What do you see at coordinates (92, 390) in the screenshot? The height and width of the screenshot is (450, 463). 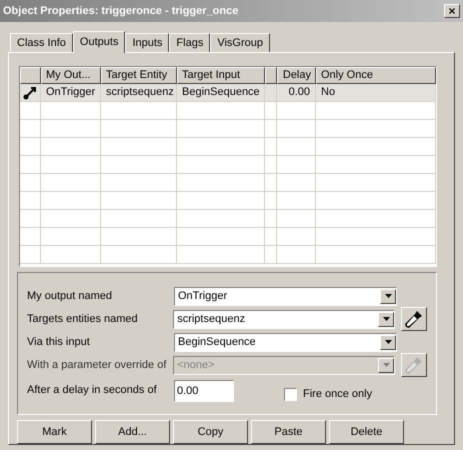 I see `field-label: After a delay in seconds of` at bounding box center [92, 390].